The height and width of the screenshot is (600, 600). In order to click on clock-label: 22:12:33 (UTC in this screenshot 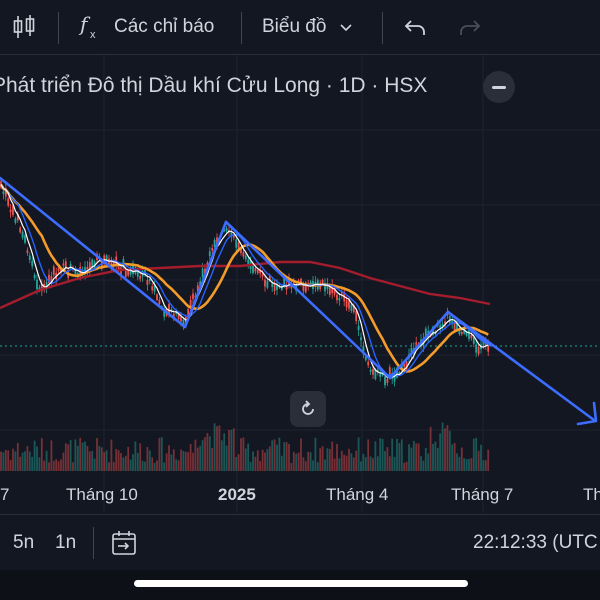, I will do `click(535, 542)`.